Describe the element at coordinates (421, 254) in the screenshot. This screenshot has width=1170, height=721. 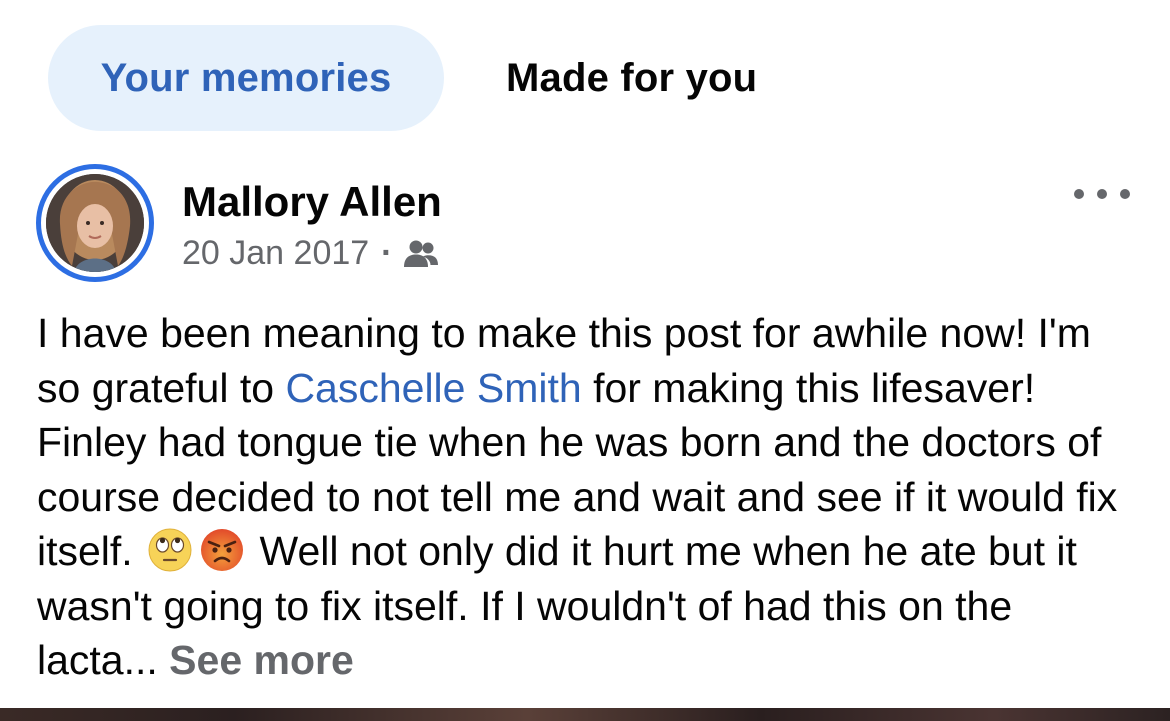
I see `friends-icon` at that location.